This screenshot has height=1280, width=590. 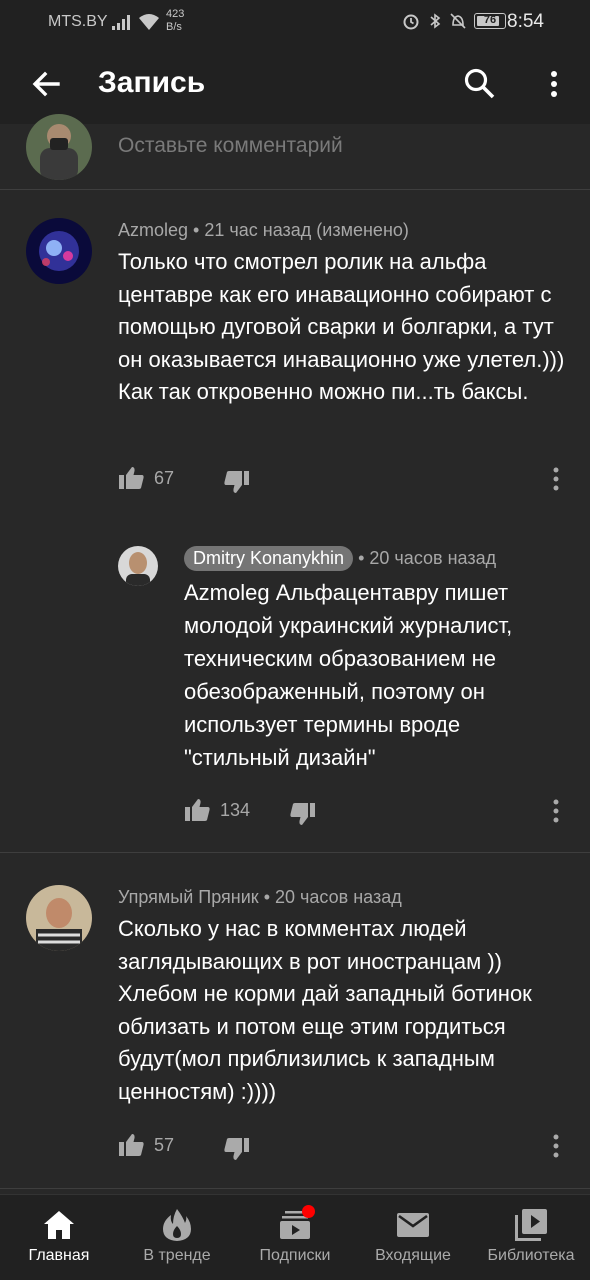 What do you see at coordinates (59, 1225) in the screenshot?
I see `home-icon` at bounding box center [59, 1225].